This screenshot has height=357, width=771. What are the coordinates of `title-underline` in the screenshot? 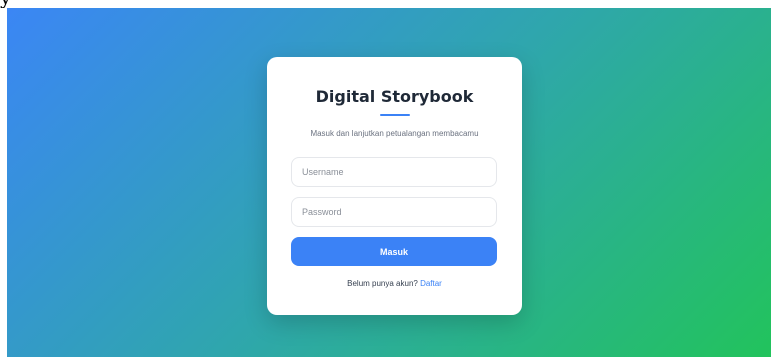 It's located at (395, 115).